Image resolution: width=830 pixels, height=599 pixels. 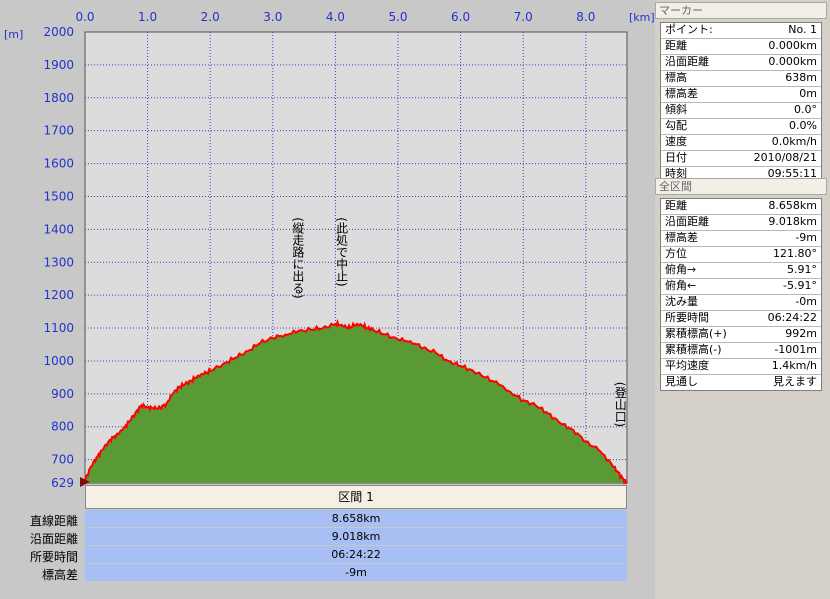 I want to click on panel-label: 累積標高(+), so click(x=696, y=333).